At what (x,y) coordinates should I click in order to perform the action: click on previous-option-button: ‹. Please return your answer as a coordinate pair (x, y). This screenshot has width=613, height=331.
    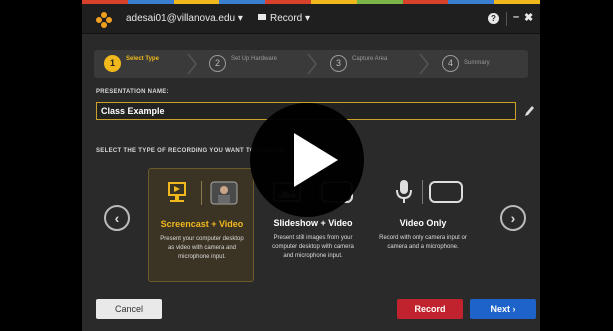
    Looking at the image, I should click on (117, 218).